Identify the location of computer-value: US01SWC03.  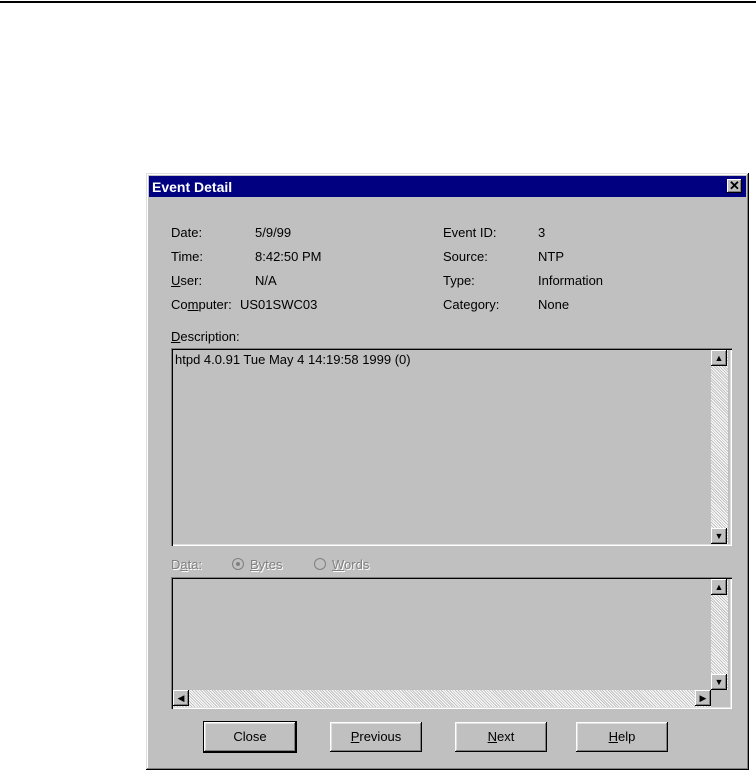
(279, 304).